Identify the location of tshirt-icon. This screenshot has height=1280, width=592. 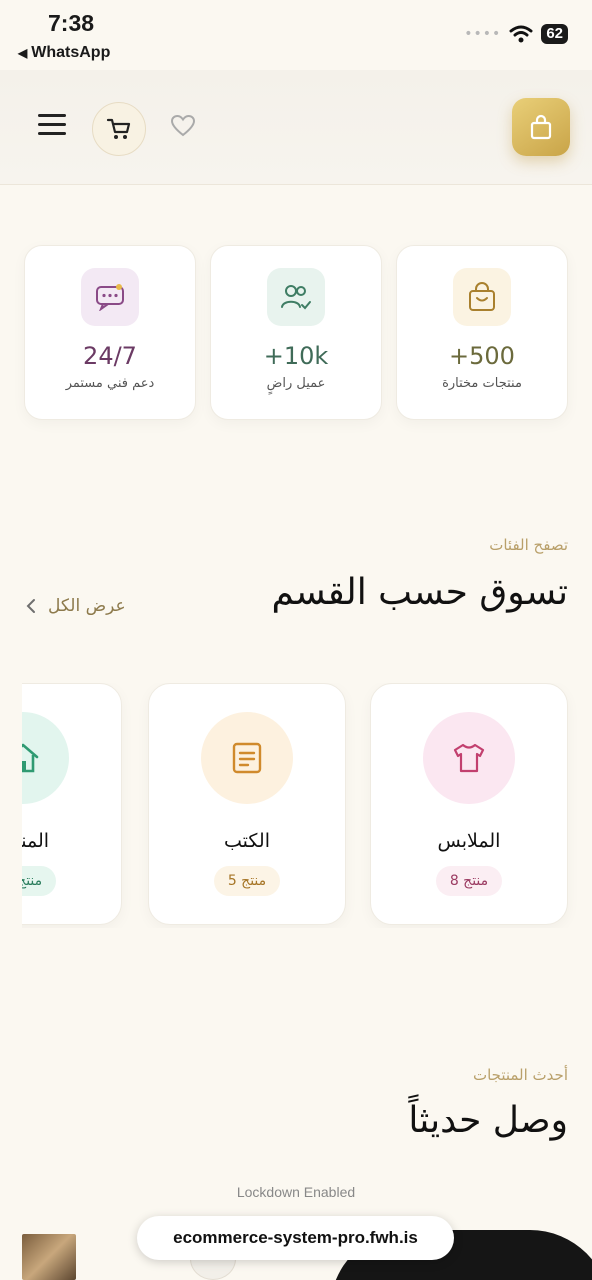
(469, 758).